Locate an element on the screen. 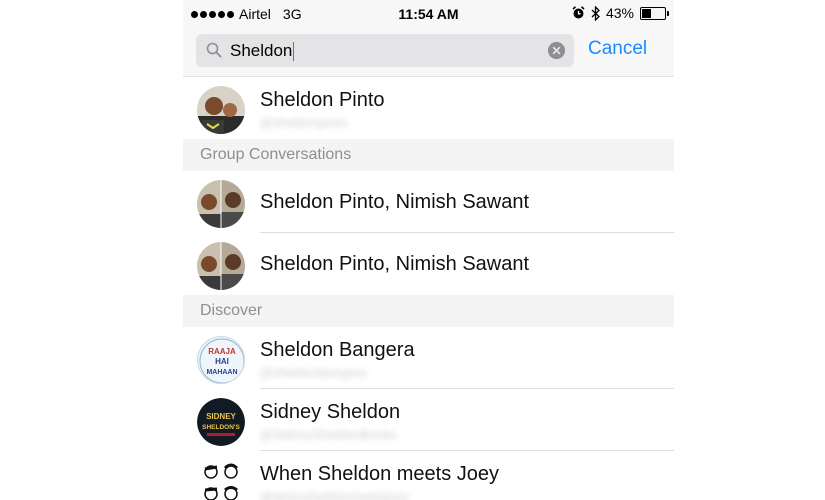  alarm-icon is located at coordinates (578, 12).